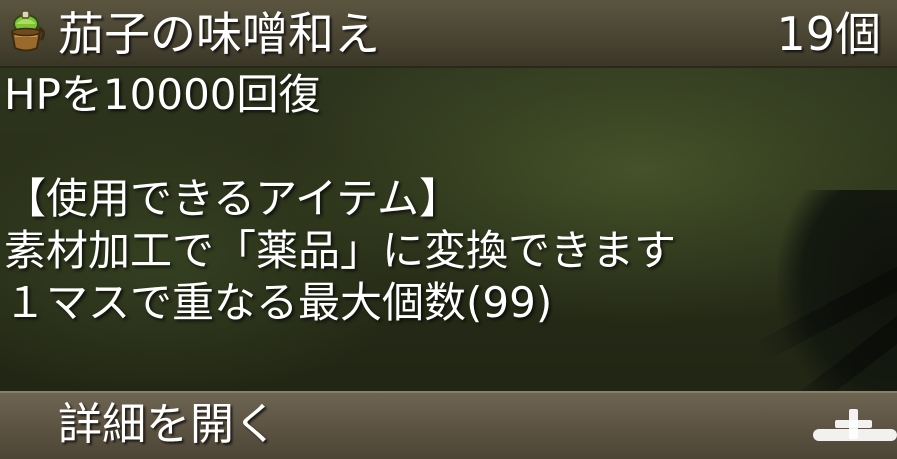  I want to click on item-processing-note: 素材加工で「薬品」に変換できます, so click(340, 250).